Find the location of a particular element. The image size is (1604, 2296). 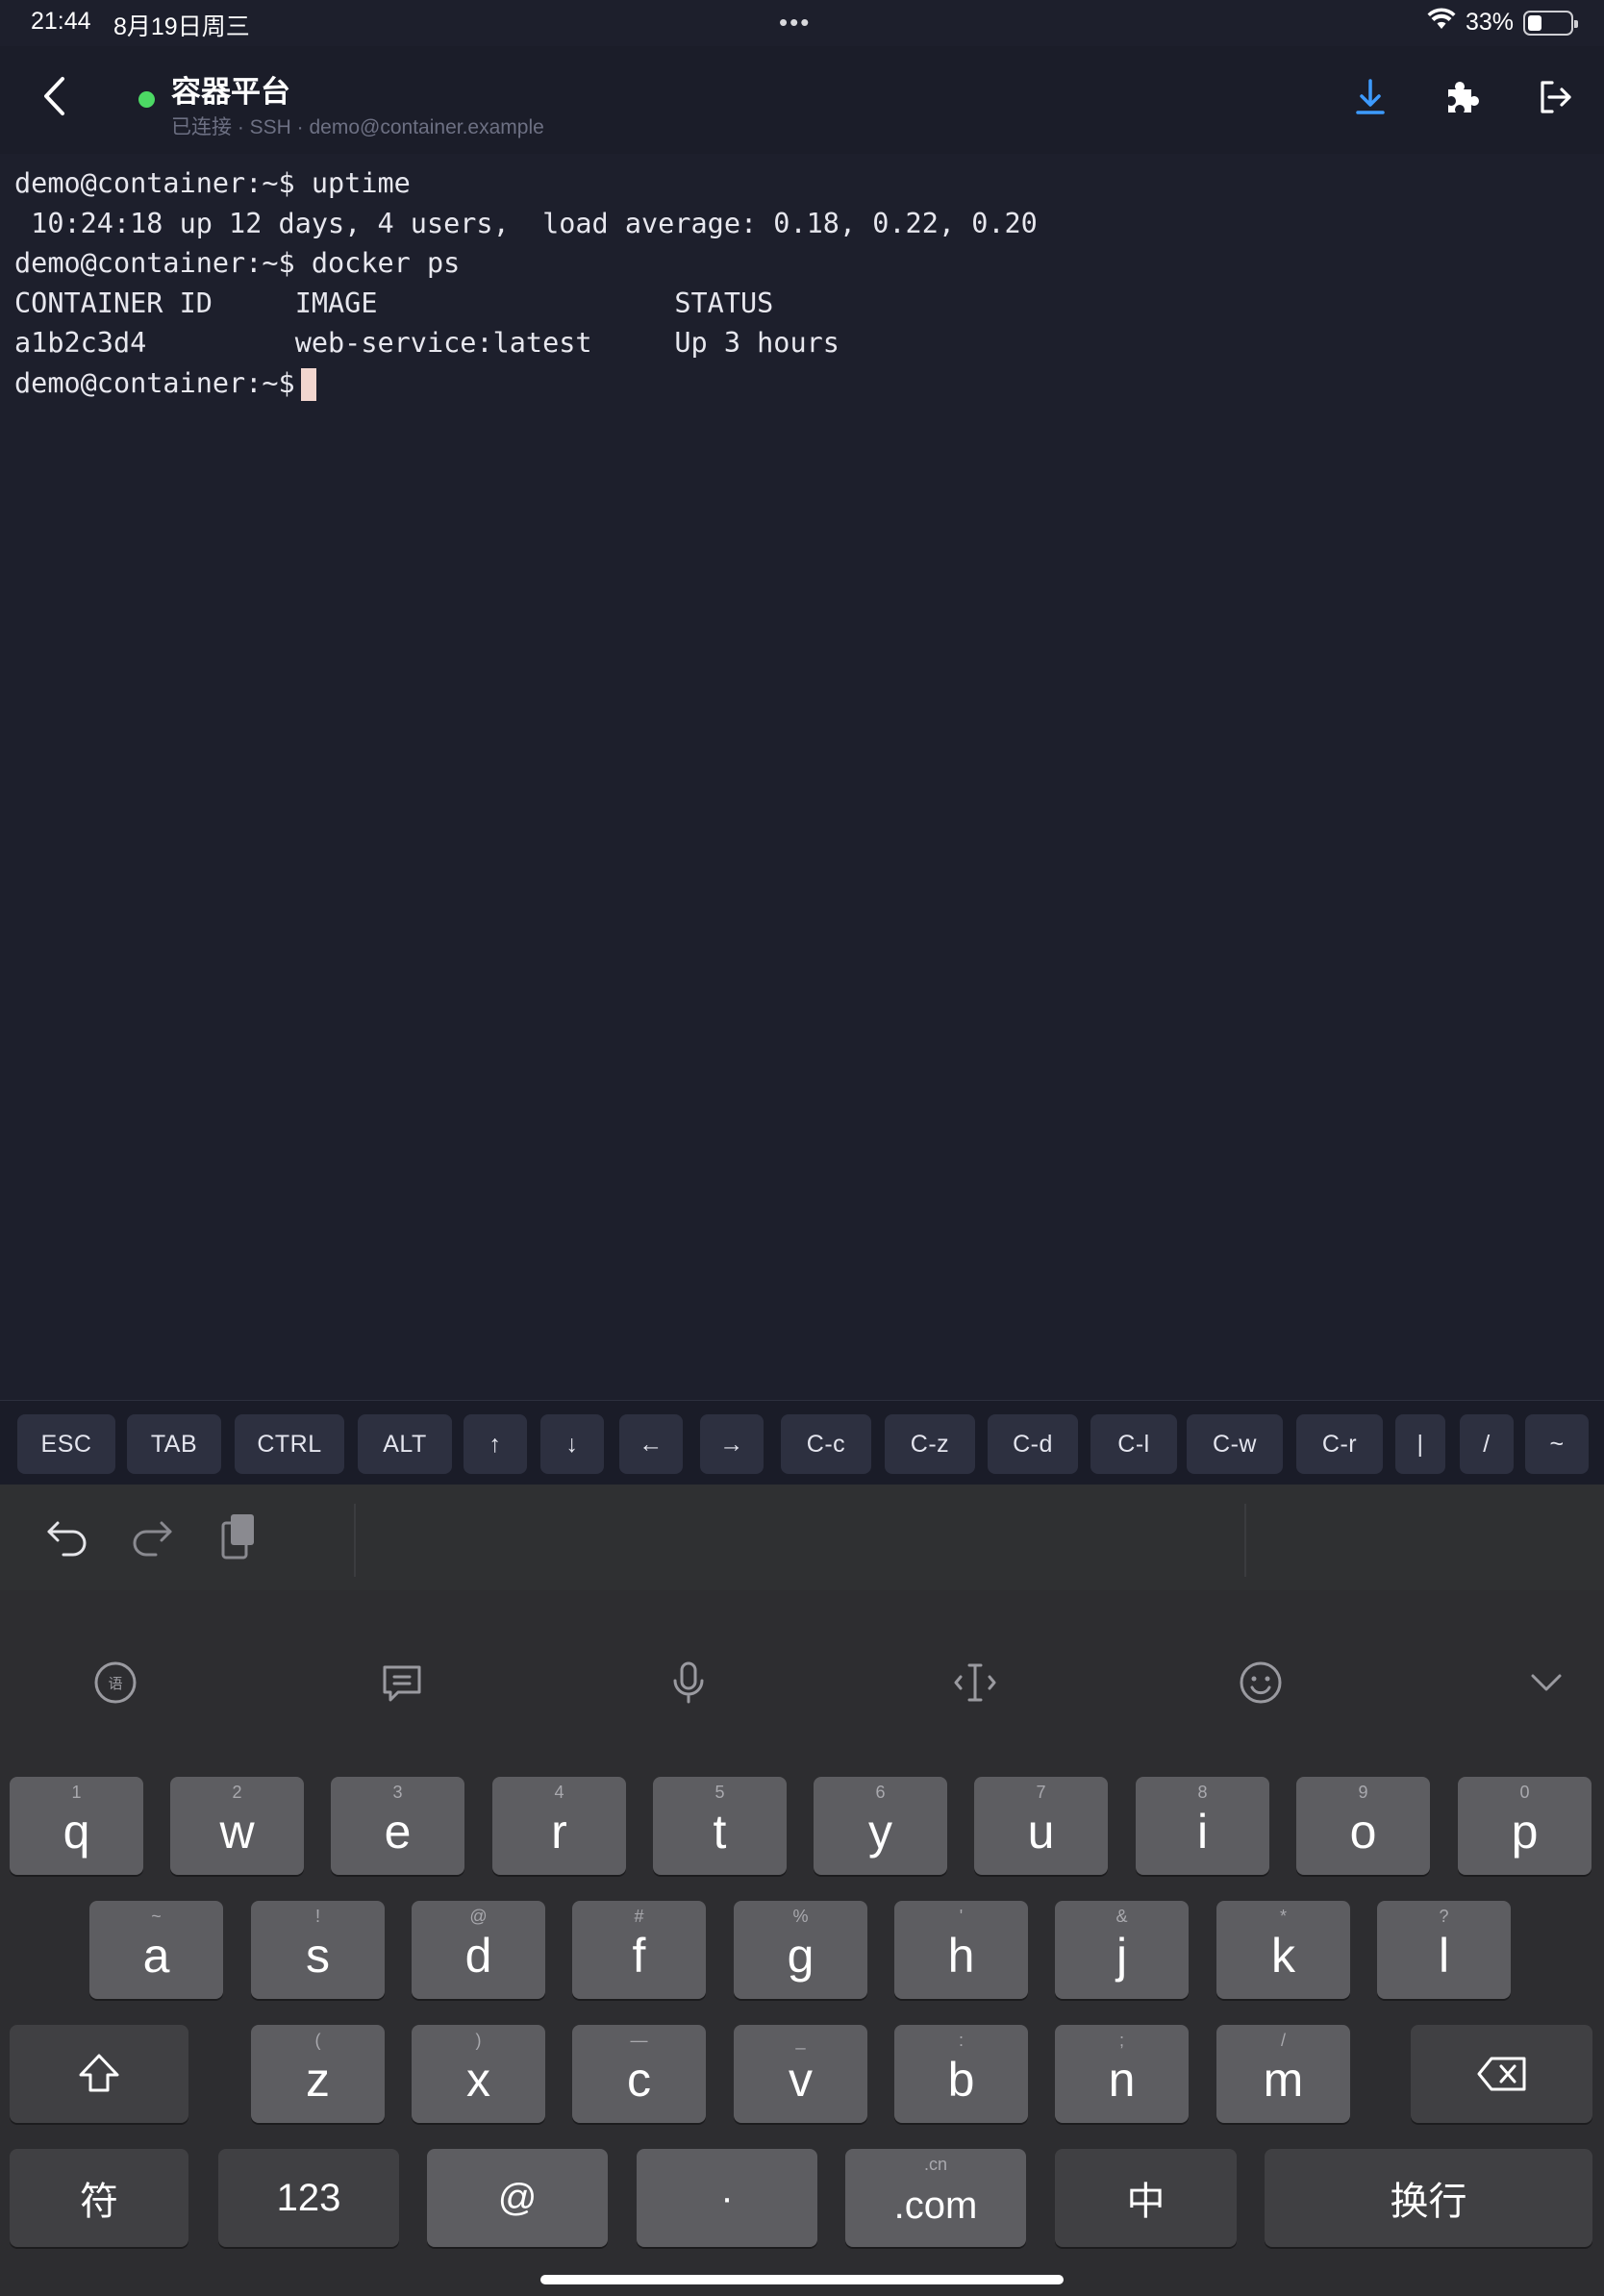

key-label: e is located at coordinates (398, 1832).